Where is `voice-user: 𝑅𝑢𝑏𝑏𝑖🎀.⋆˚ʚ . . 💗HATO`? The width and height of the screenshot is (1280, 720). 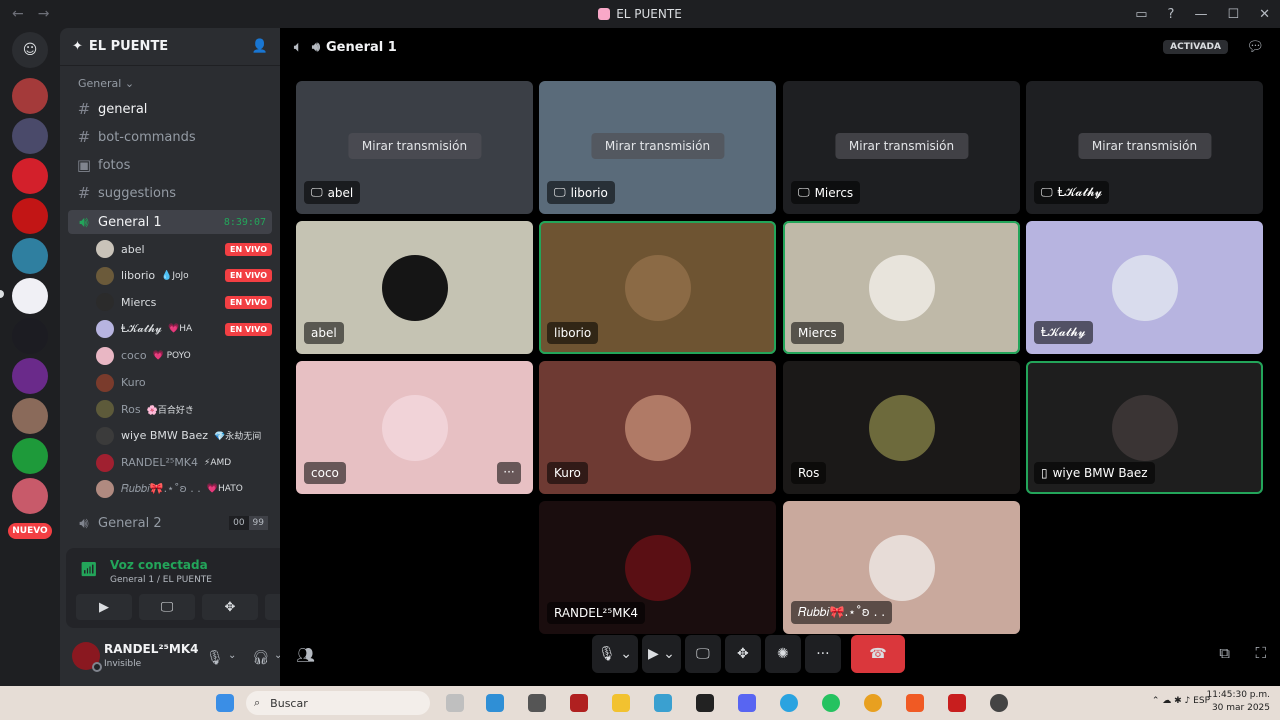 voice-user: 𝑅𝑢𝑏𝑏𝑖🎀.⋆˚ʚ . . 💗HATO is located at coordinates (184, 489).